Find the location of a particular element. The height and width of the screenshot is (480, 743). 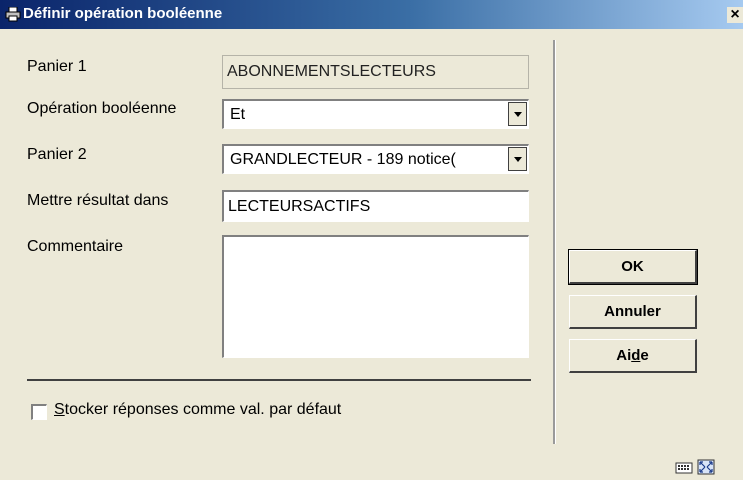

panier1-label: Panier 1 is located at coordinates (57, 66).